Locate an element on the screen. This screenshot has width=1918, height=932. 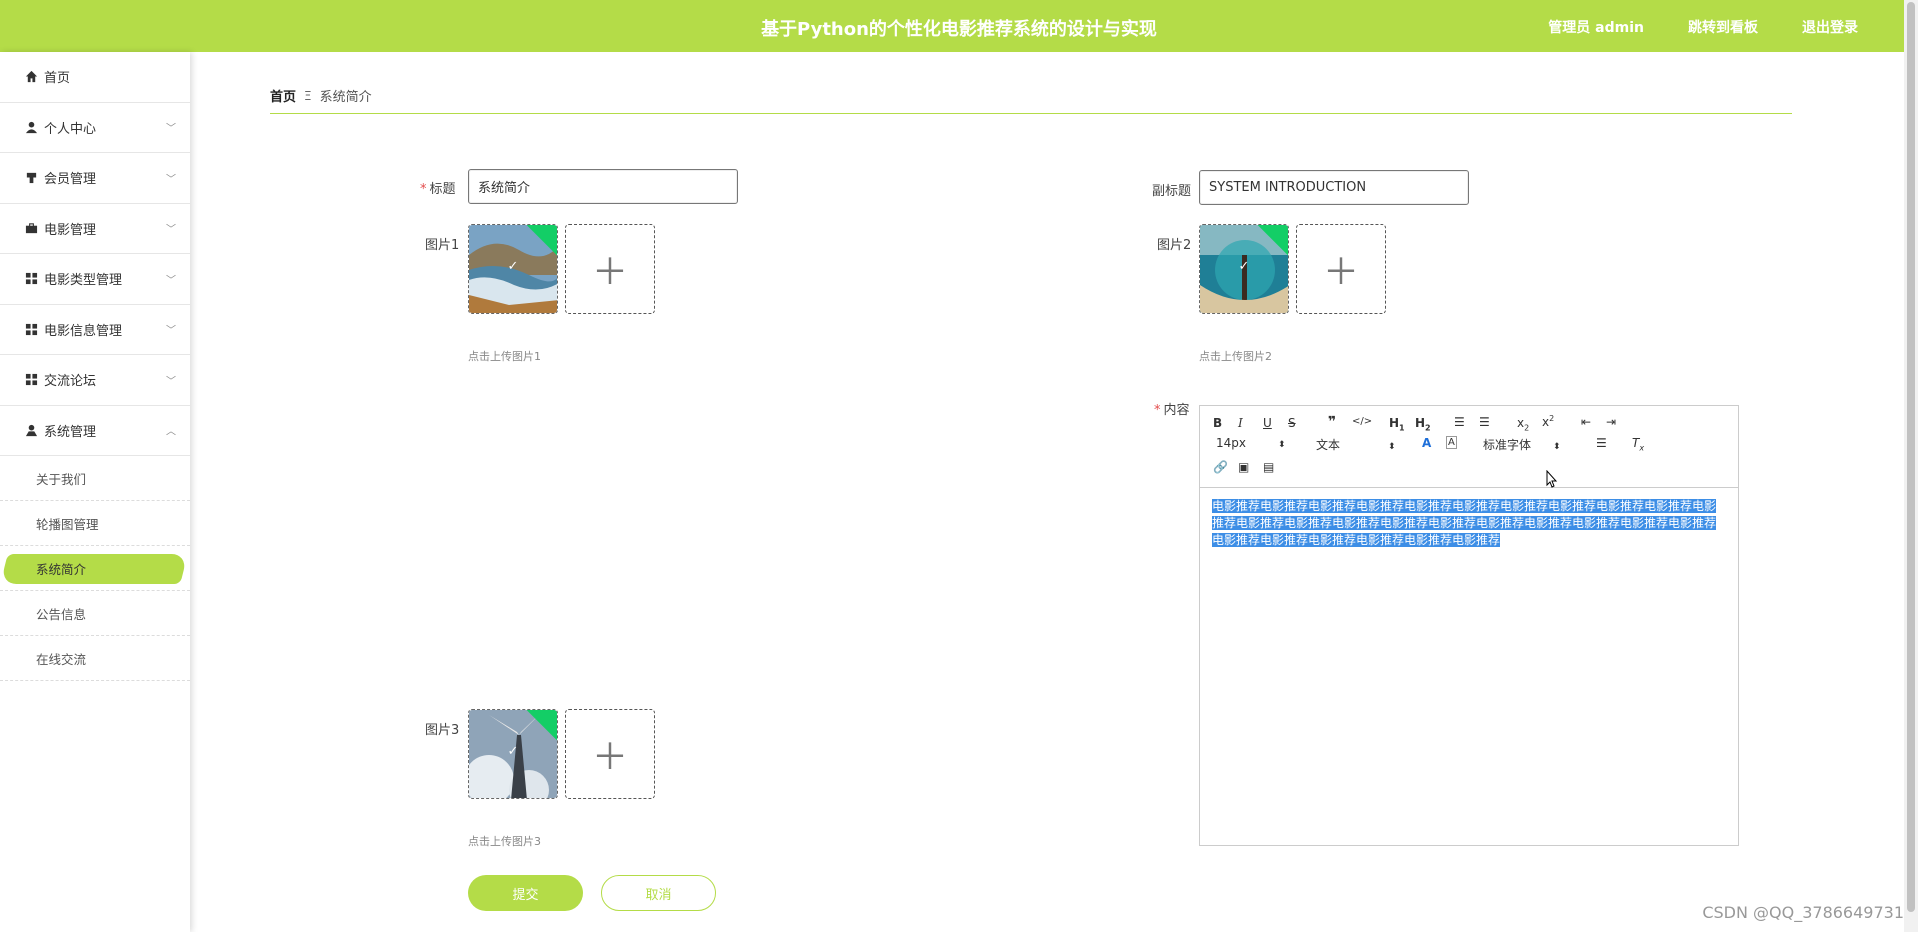
content-label: * 内容 is located at coordinates (1172, 410).